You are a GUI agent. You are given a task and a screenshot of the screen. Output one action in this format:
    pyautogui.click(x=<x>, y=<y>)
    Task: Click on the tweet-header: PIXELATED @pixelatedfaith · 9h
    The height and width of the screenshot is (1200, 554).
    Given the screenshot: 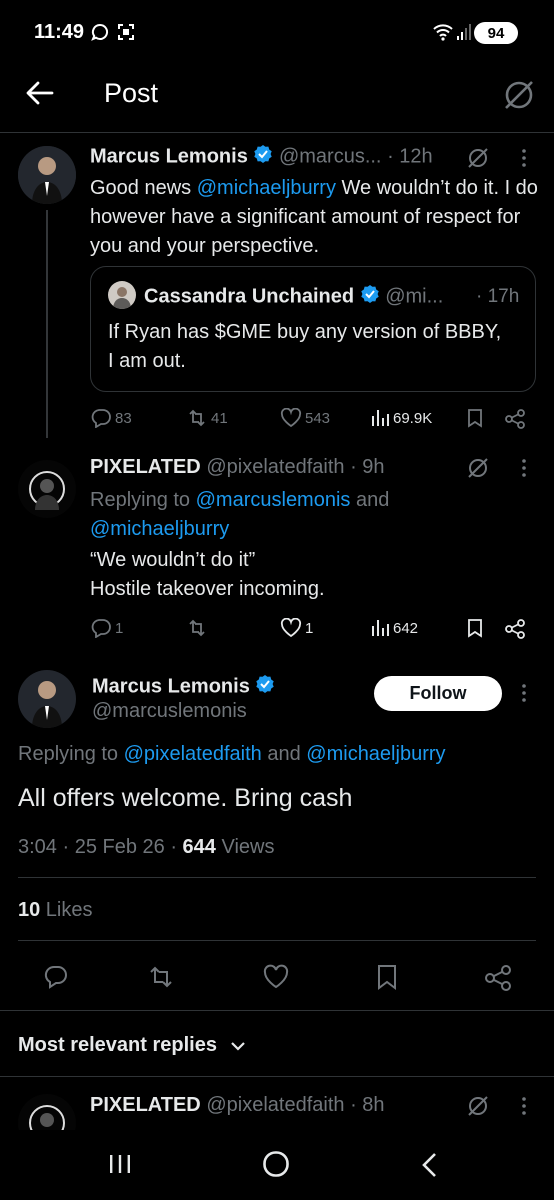 What is the action you would take?
    pyautogui.click(x=237, y=467)
    